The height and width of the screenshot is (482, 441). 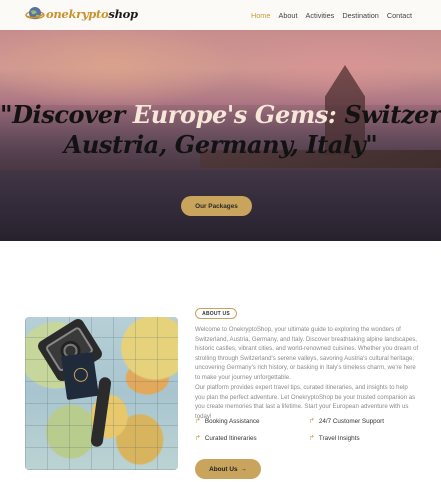 I want to click on feature-item: ↱ 24/7 Customer Support, so click(x=346, y=421).